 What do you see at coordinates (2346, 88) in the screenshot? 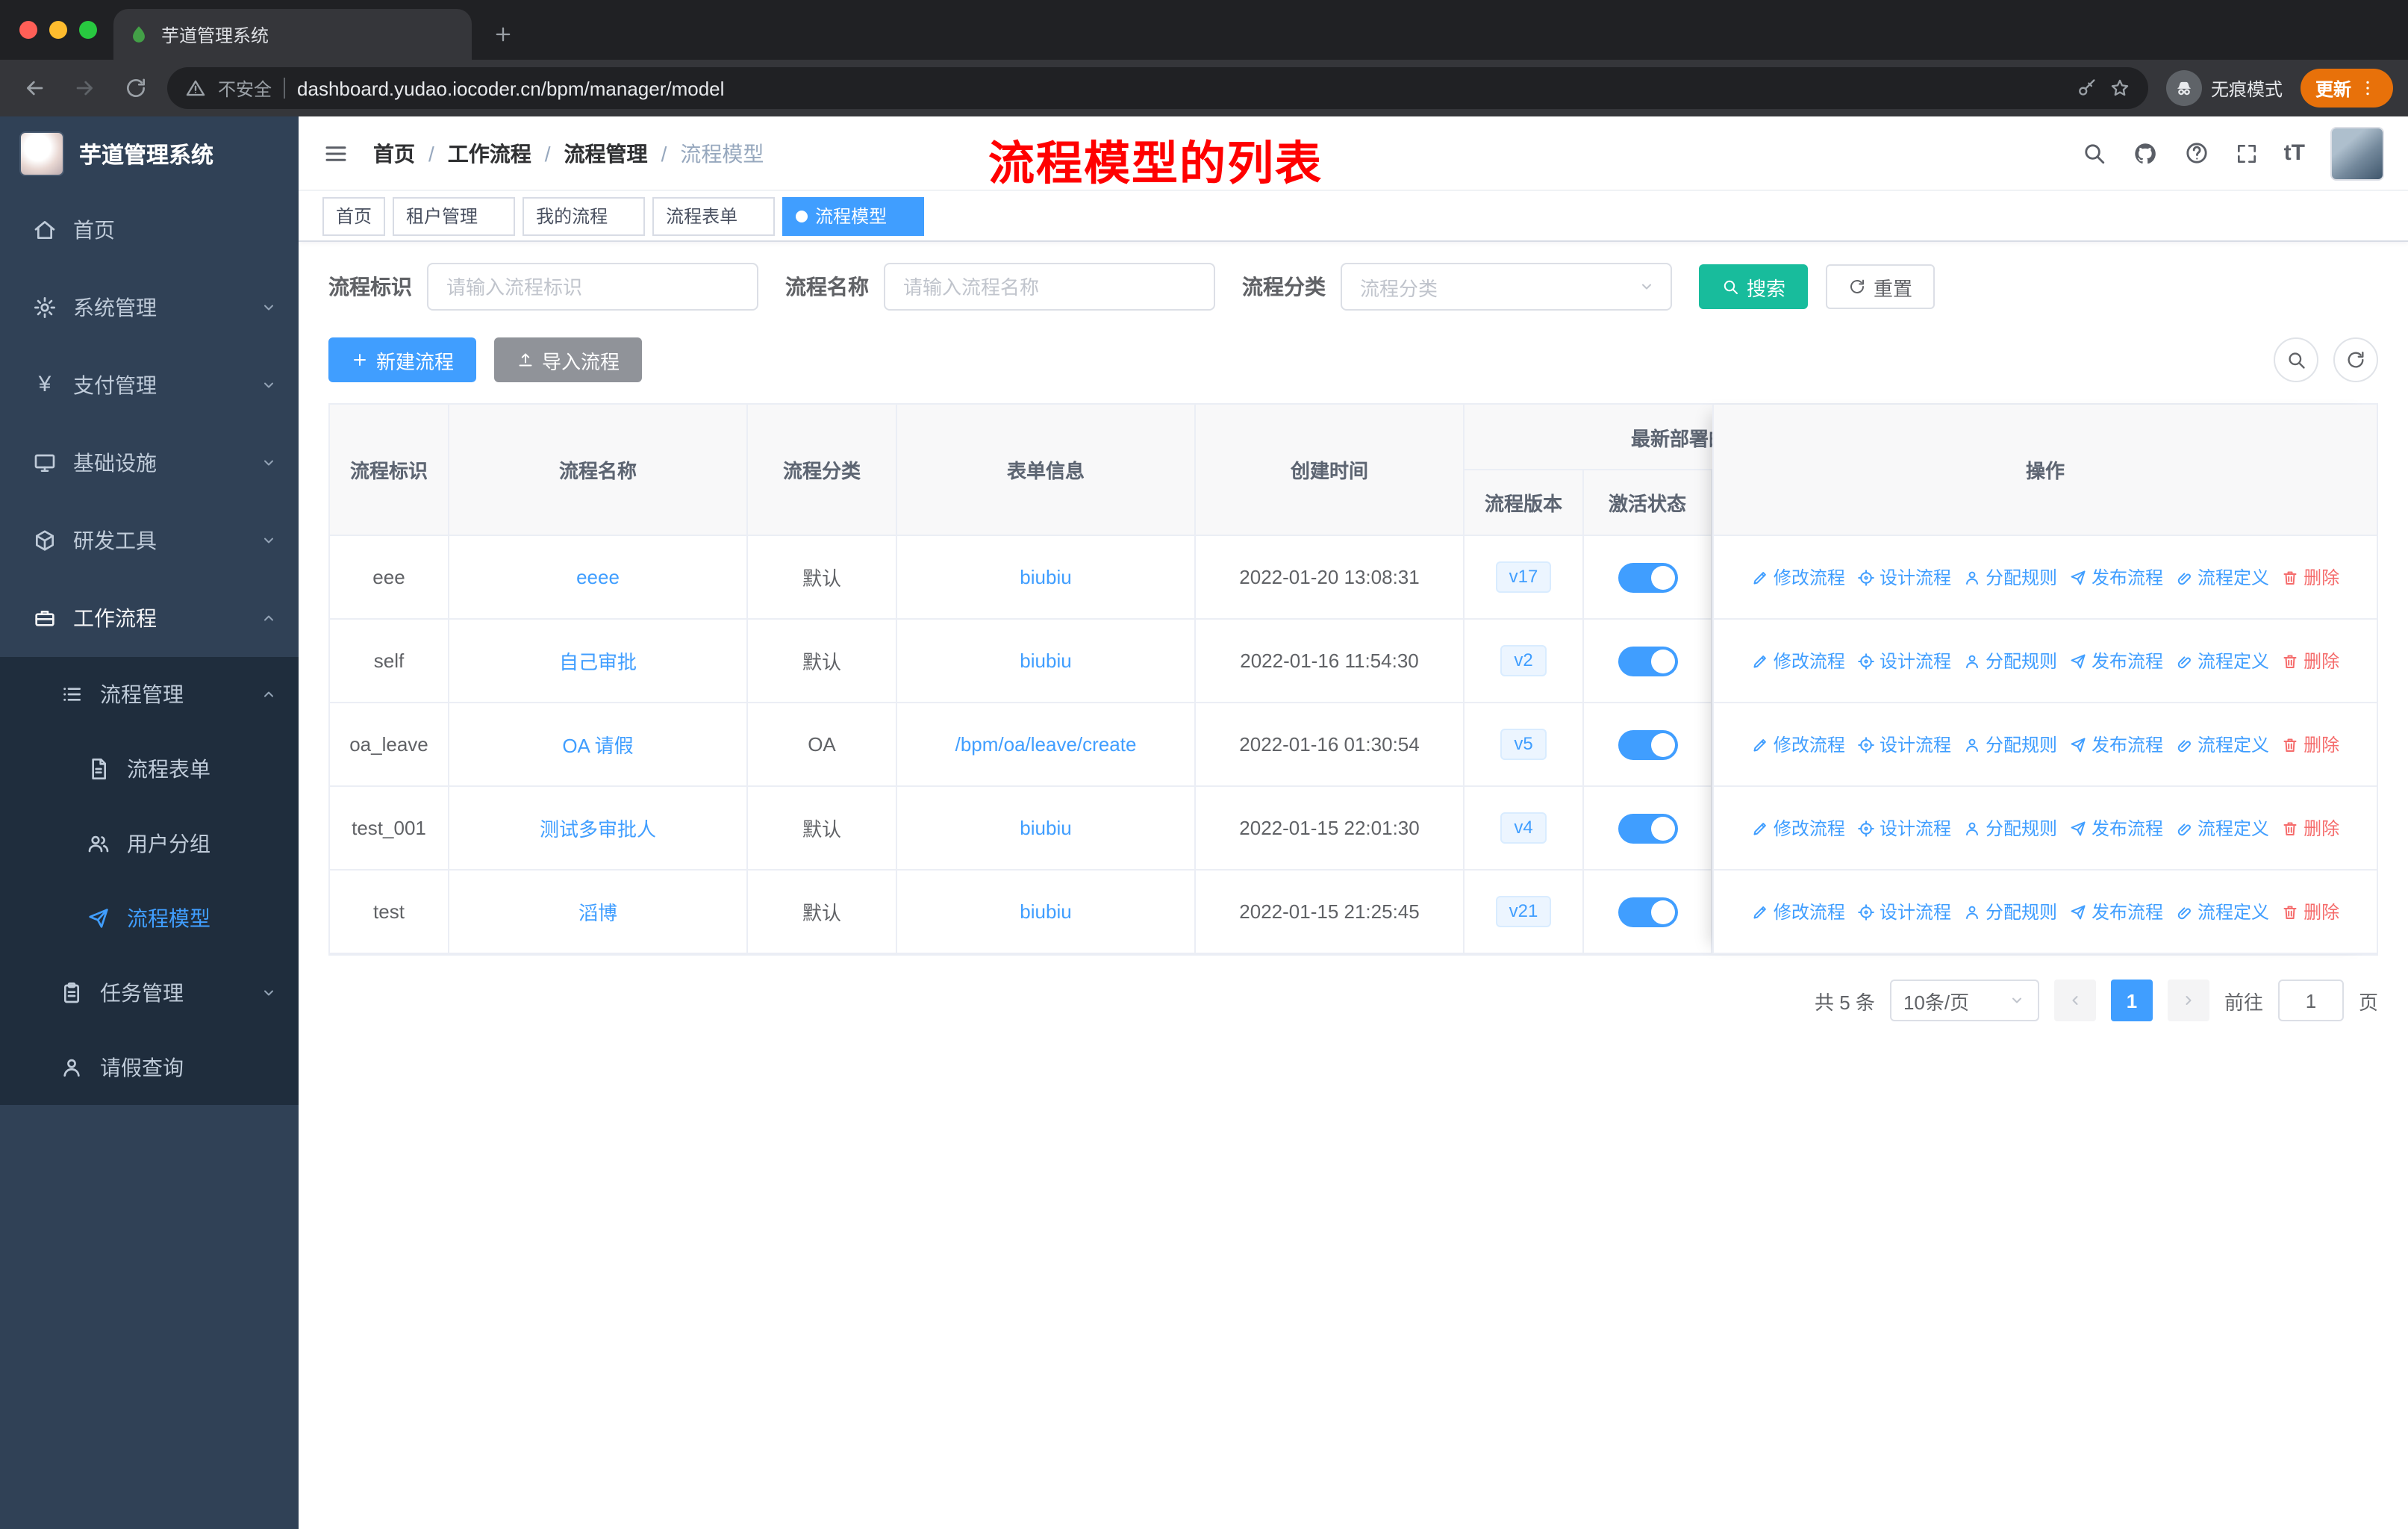
I see `browser-update-button: 更新` at bounding box center [2346, 88].